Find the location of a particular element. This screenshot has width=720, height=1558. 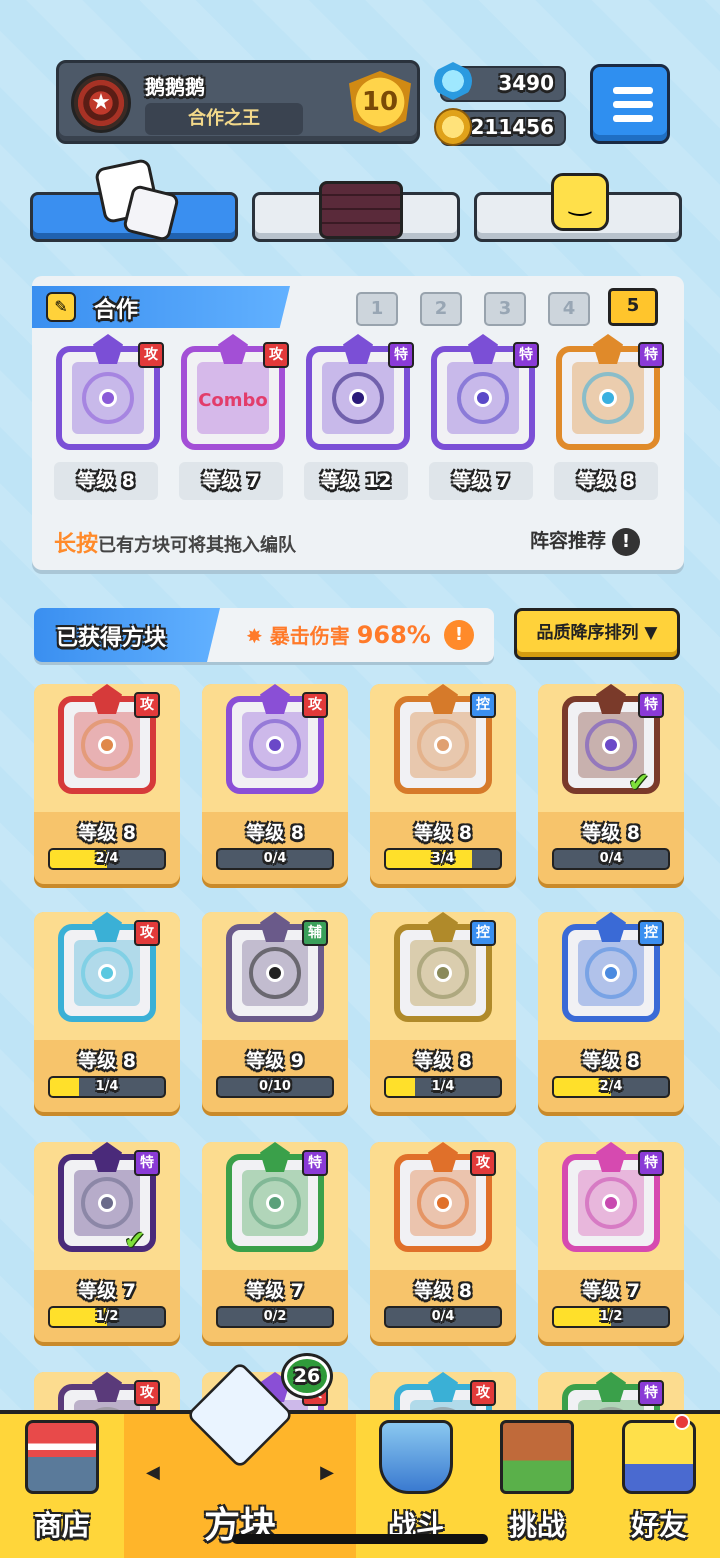

arrow-right-icon: ▶ is located at coordinates (327, 1472).